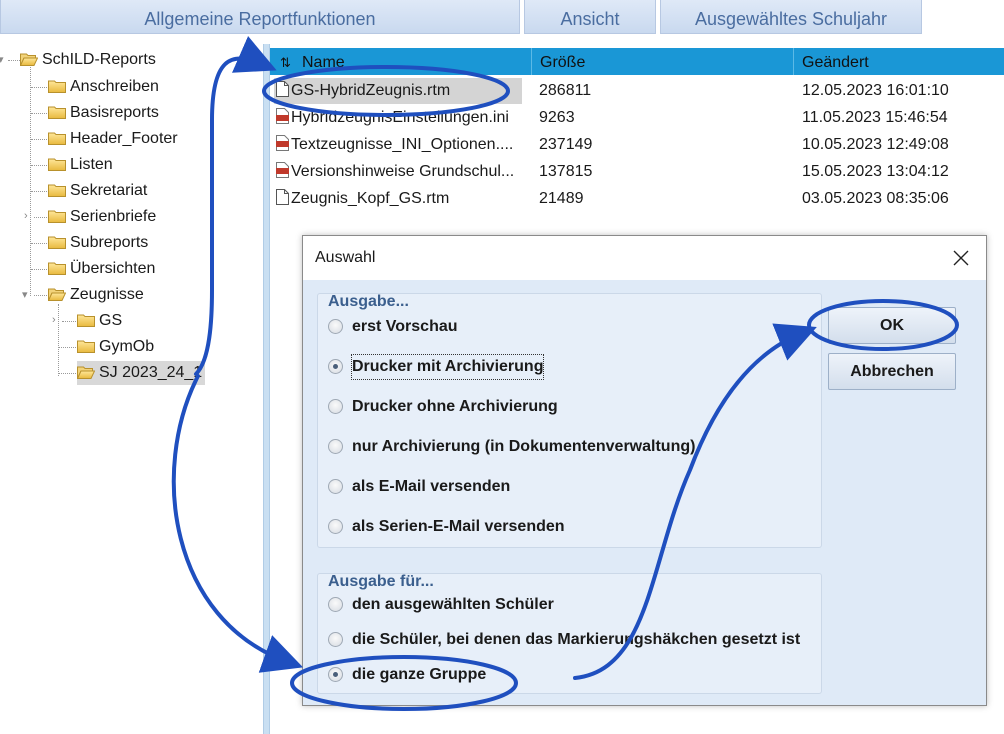  Describe the element at coordinates (453, 604) in the screenshot. I see `radio-label: den ausgewählten Schüler` at that location.